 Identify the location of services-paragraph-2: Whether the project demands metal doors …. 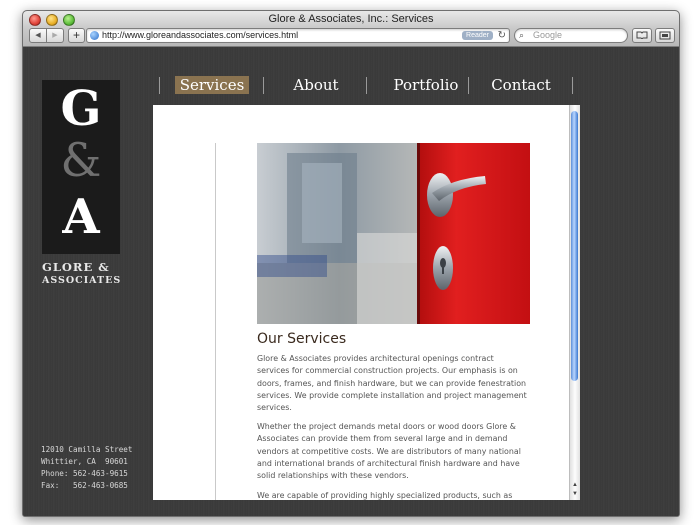
(389, 451).